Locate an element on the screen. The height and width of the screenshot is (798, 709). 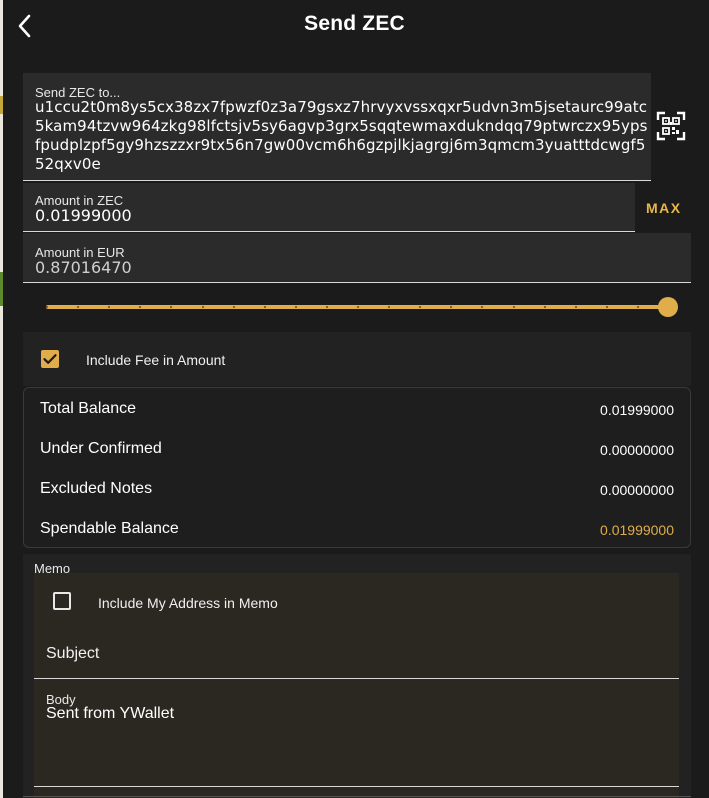
amount-eur-value: 0.87016470 is located at coordinates (83, 267).